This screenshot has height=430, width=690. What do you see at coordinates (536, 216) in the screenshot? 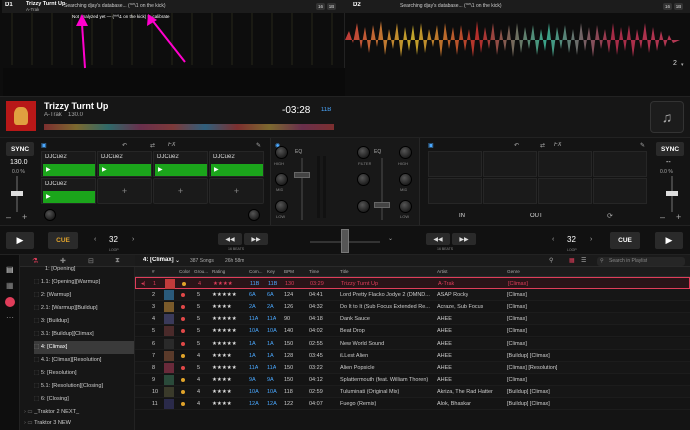
I see `right-loop-out-button: OUT` at bounding box center [536, 216].